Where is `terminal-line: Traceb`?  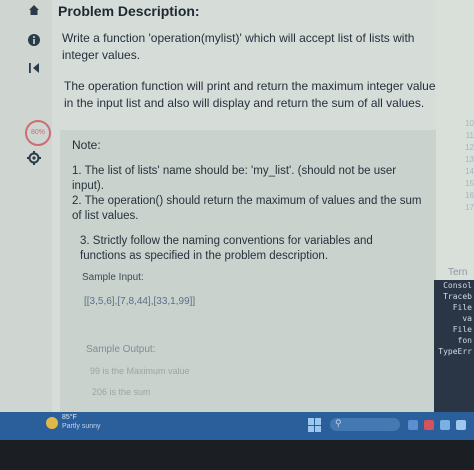 terminal-line: Traceb is located at coordinates (457, 296).